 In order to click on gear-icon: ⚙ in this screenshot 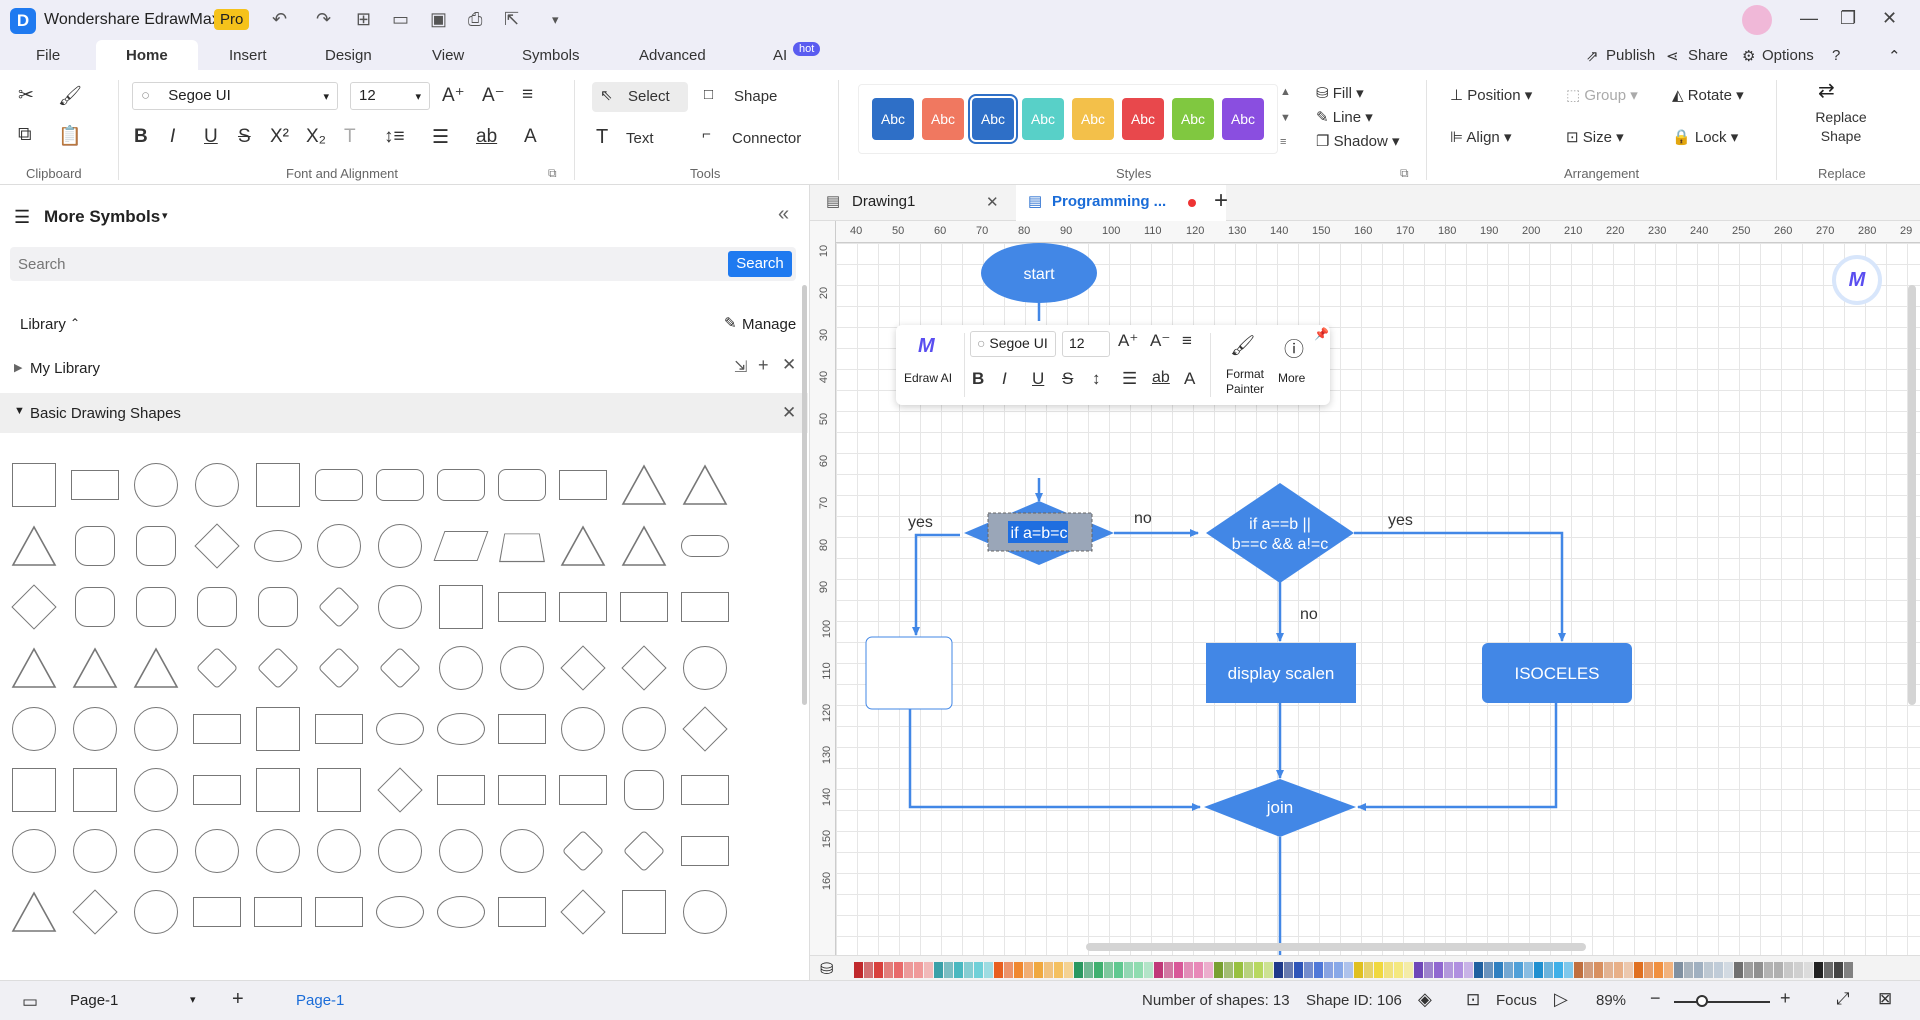, I will do `click(1748, 56)`.